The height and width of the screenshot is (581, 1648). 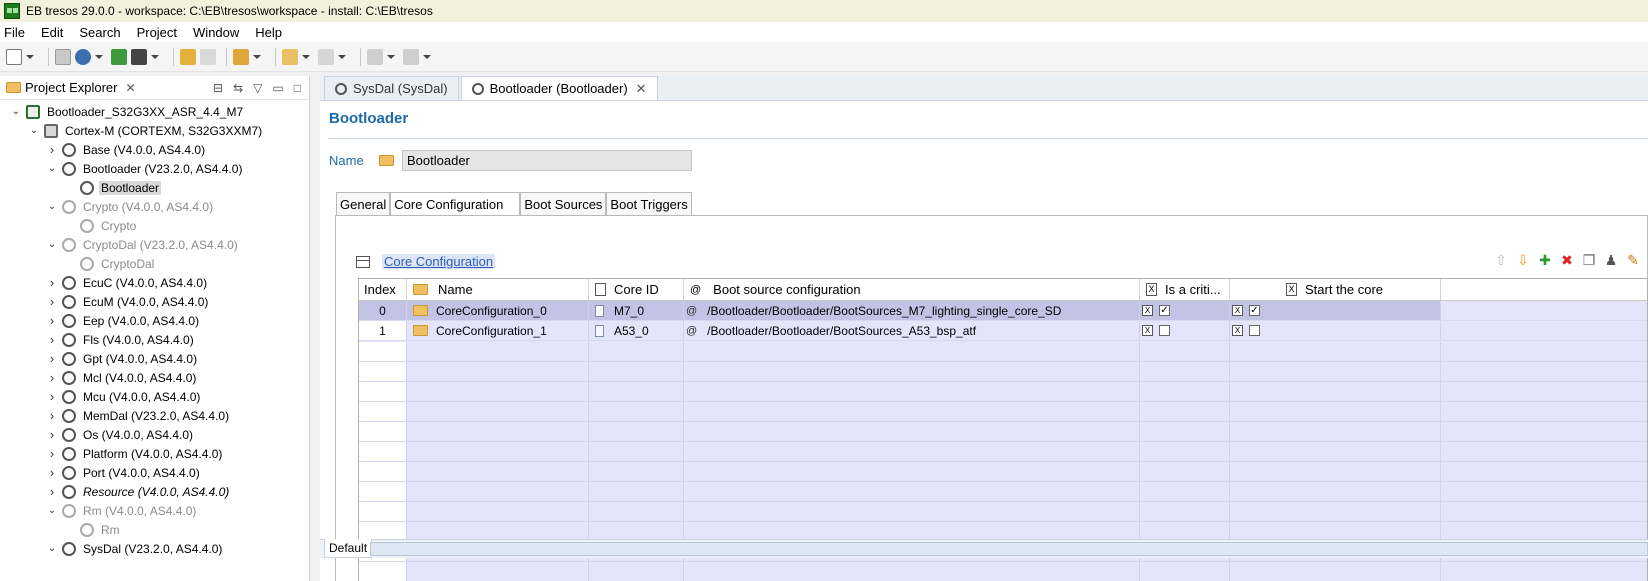 What do you see at coordinates (63, 56) in the screenshot?
I see `save-icon` at bounding box center [63, 56].